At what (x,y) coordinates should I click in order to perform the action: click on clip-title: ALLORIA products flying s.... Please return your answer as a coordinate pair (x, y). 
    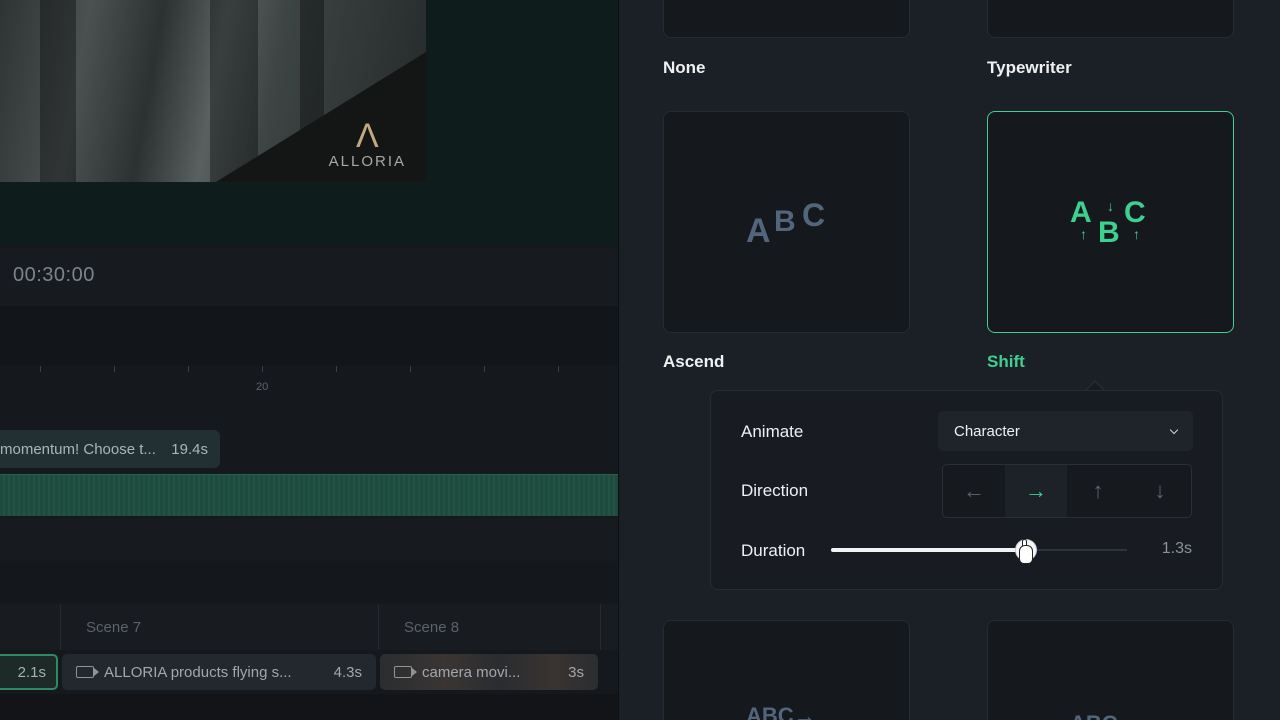
    Looking at the image, I should click on (198, 672).